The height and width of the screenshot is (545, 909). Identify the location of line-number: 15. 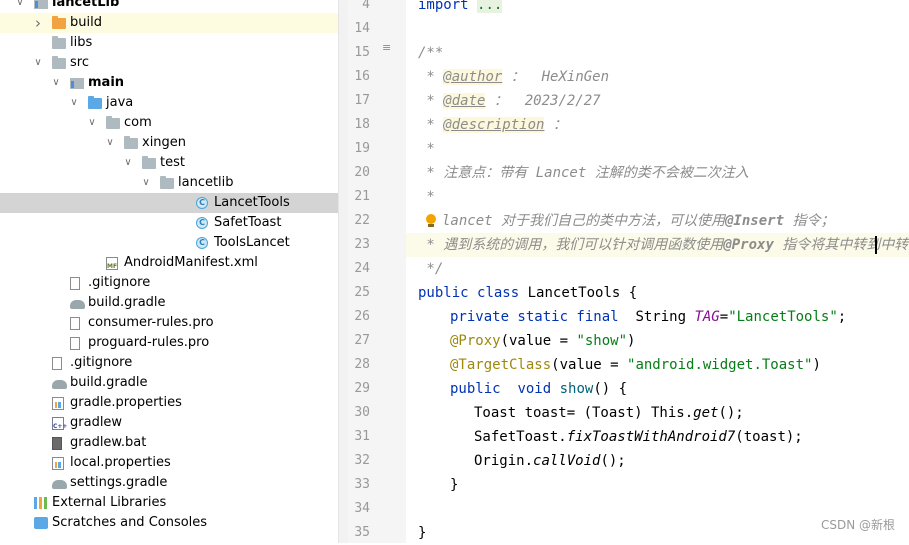
(362, 52).